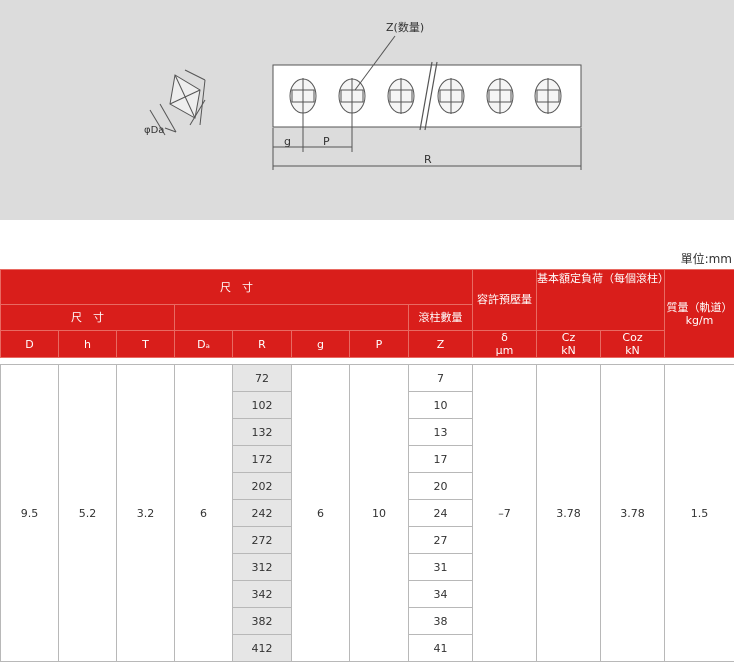 The width and height of the screenshot is (734, 662). What do you see at coordinates (699, 307) in the screenshot?
I see `header-mass-label: 質量（軌道）` at bounding box center [699, 307].